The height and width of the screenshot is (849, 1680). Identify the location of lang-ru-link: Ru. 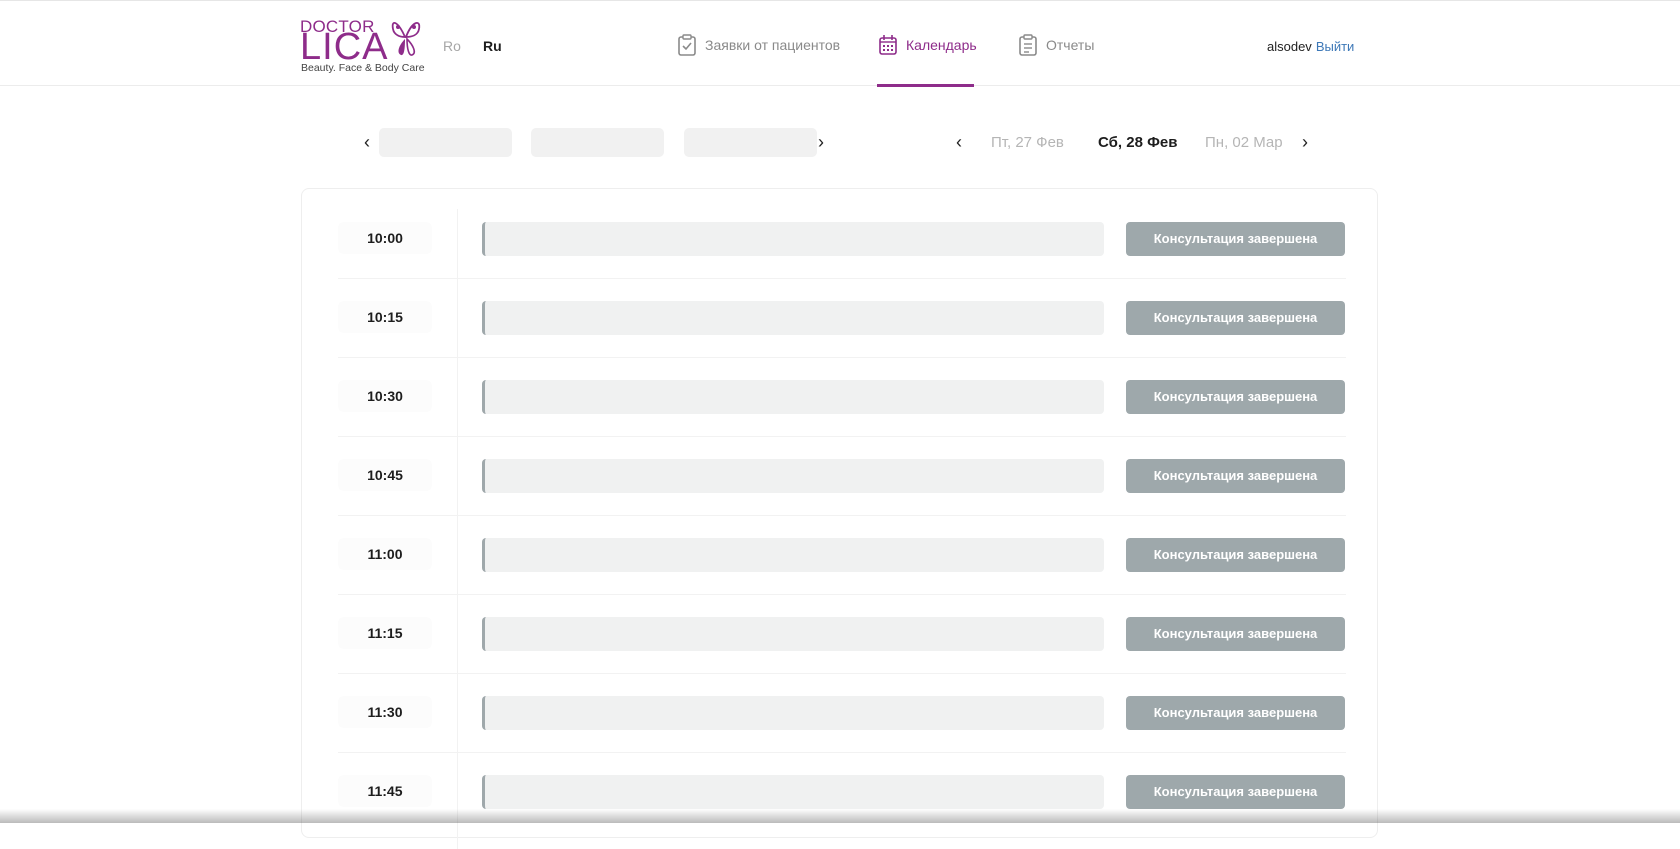
(492, 46).